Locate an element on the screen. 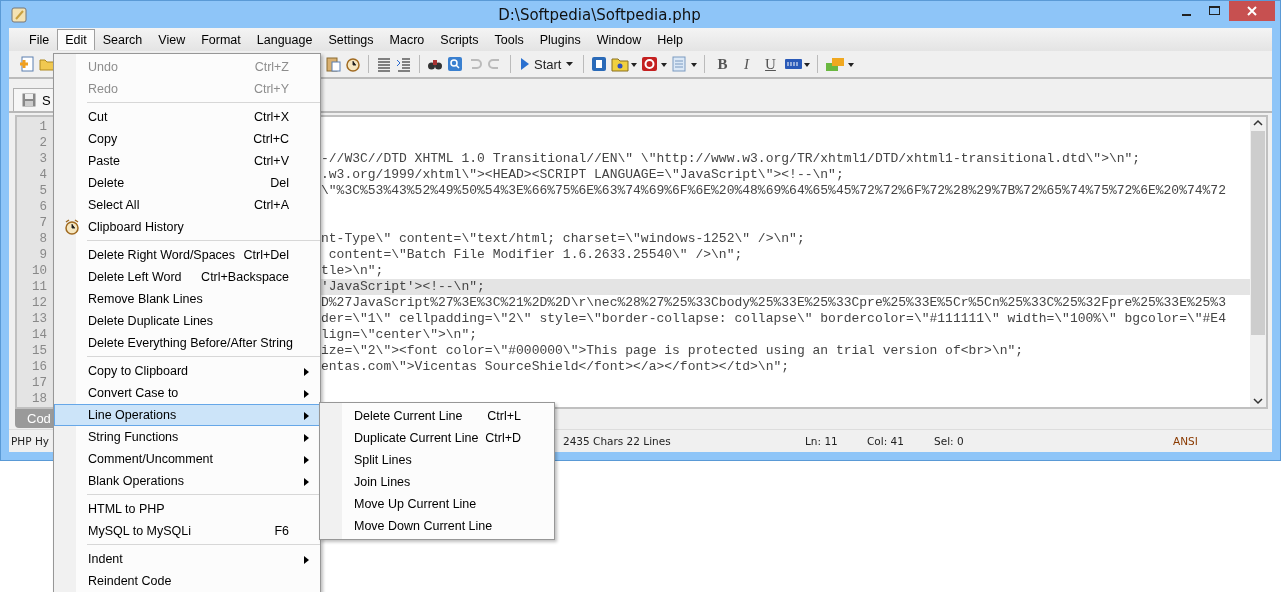 The width and height of the screenshot is (1281, 592). code-line: entas.com\">Vicentas SourceShield</font></a></font></td>\n"; is located at coordinates (556, 367).